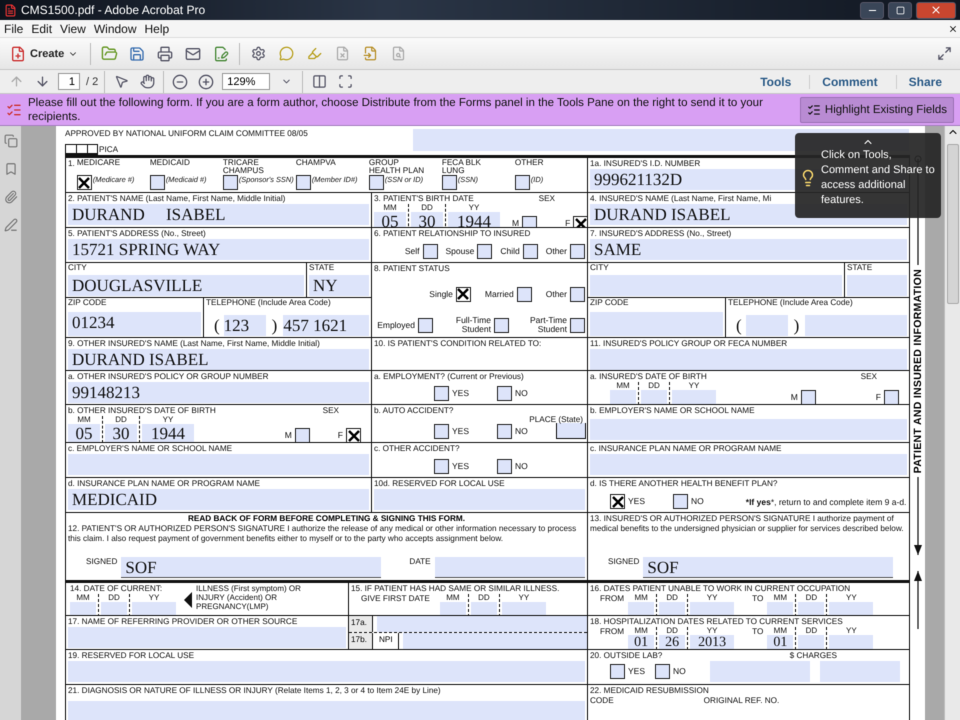 This screenshot has height=720, width=960. Describe the element at coordinates (206, 82) in the screenshot. I see `zoom-in-icon` at that location.